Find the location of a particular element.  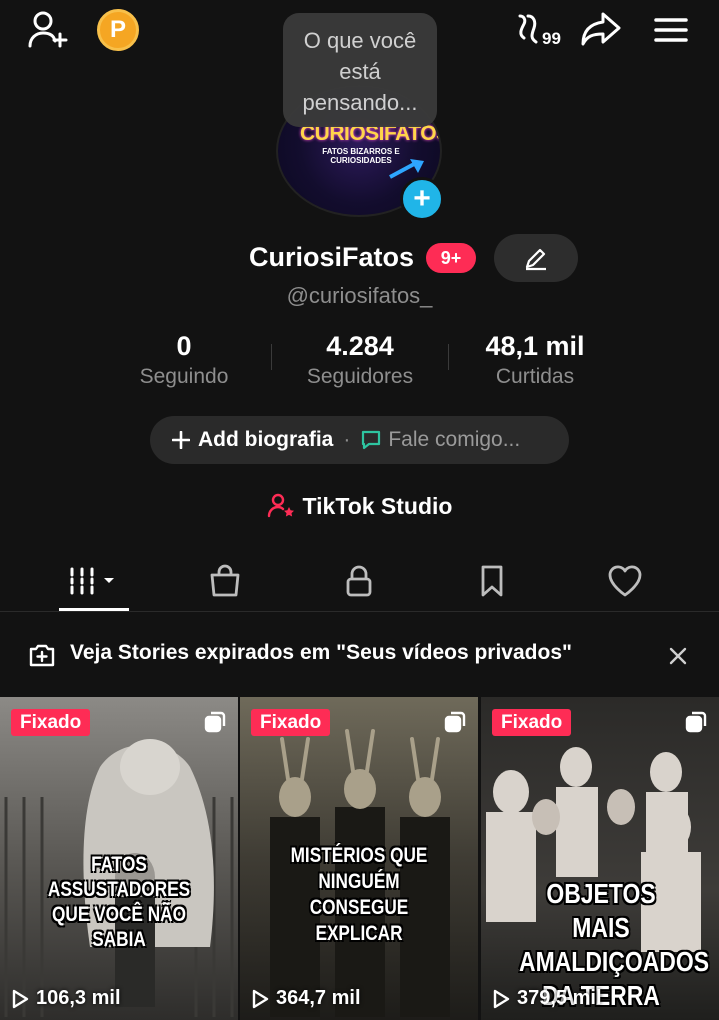

activity-icon: 99 is located at coordinates (541, 30).